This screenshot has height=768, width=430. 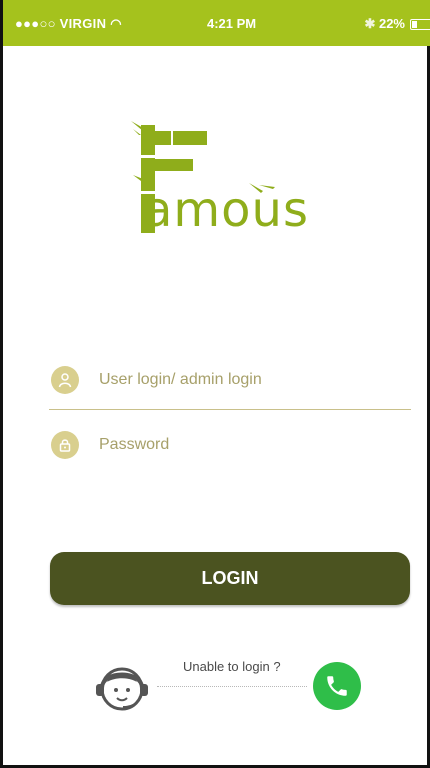 What do you see at coordinates (370, 23) in the screenshot?
I see `bluetooth-icon: ✱` at bounding box center [370, 23].